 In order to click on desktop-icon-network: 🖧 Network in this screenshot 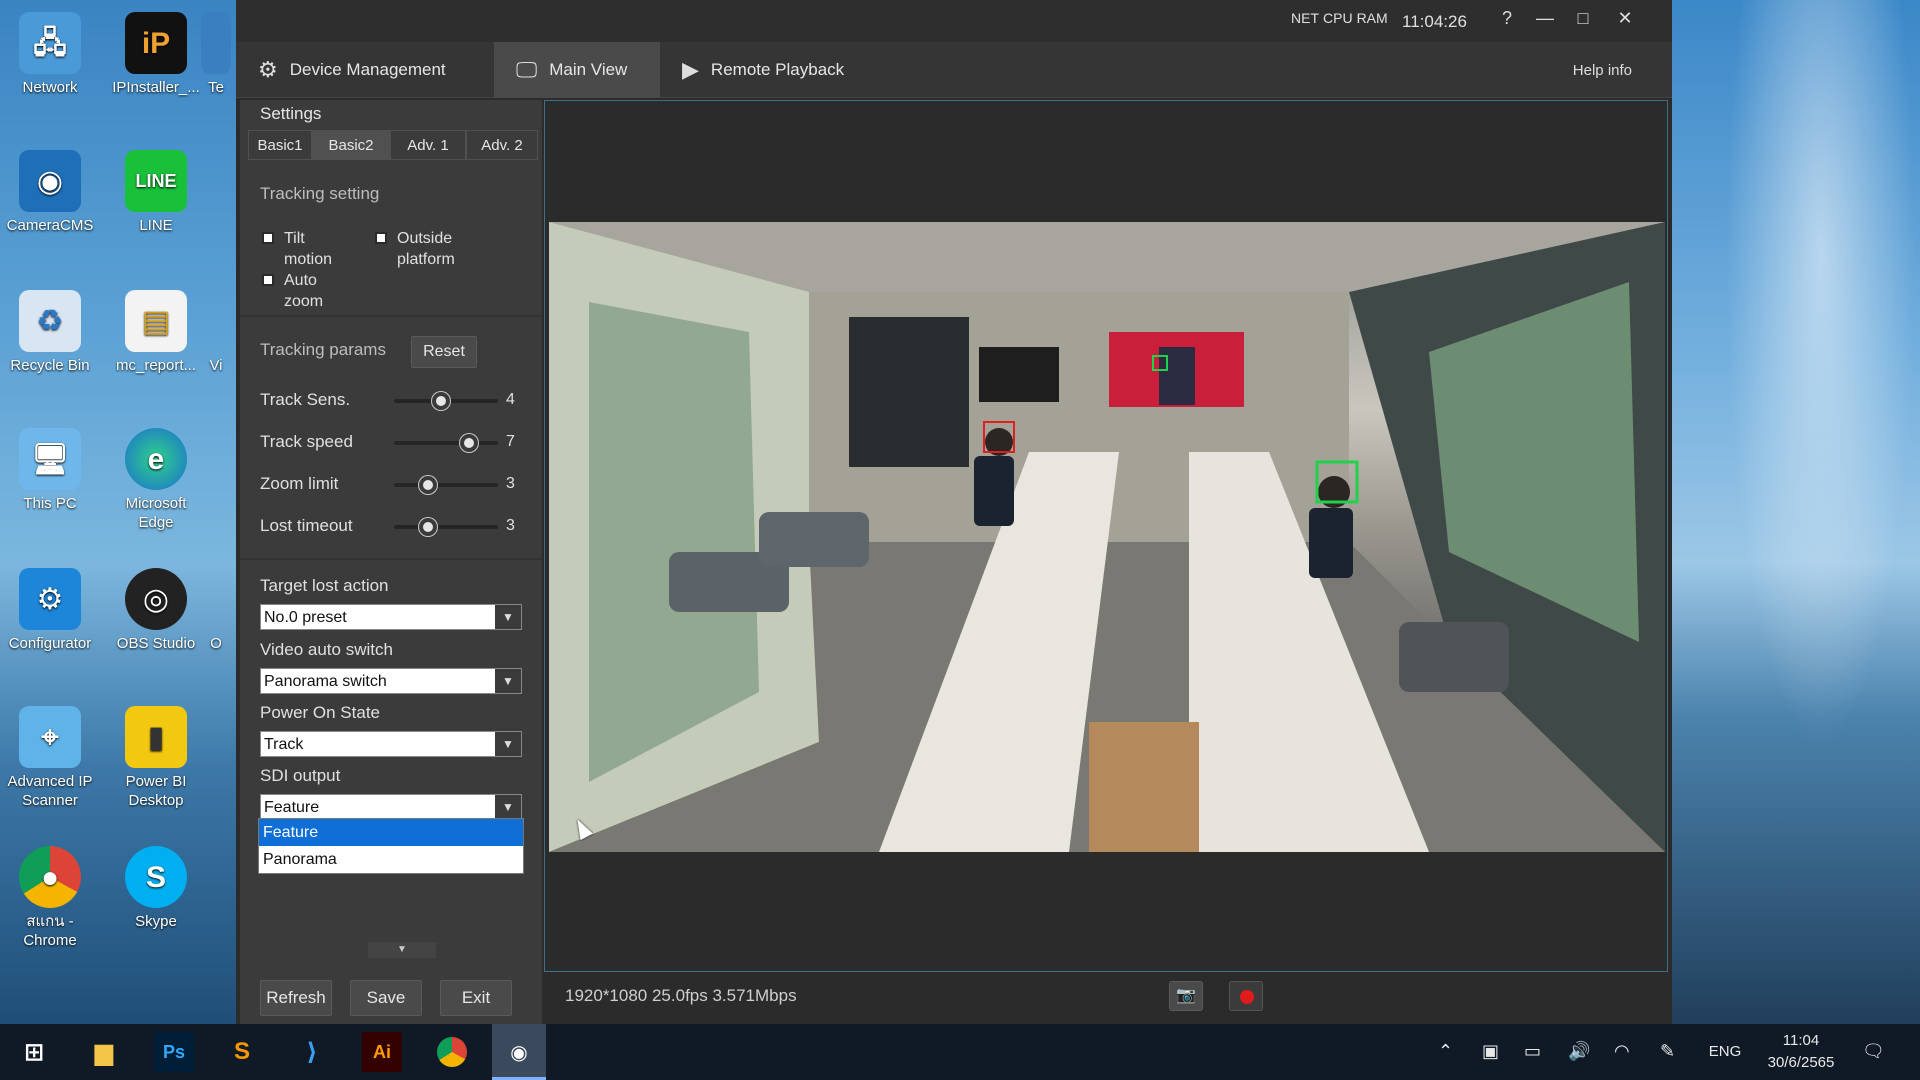, I will do `click(50, 54)`.